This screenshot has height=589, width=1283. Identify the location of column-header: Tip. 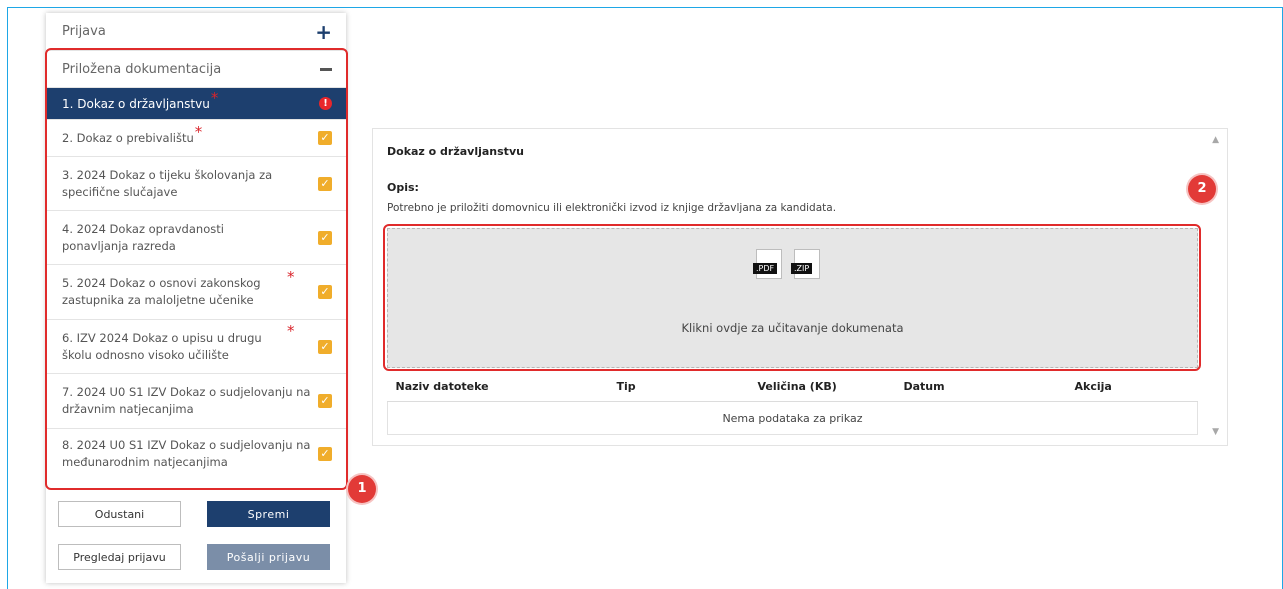
(679, 386).